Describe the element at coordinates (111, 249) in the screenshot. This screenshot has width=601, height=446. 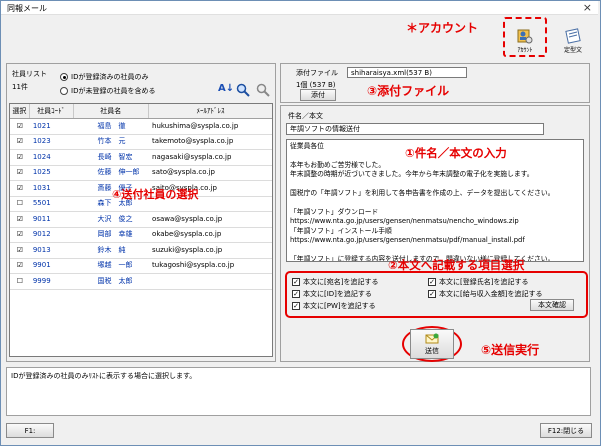
I see `row-name: 鈴木 純` at that location.